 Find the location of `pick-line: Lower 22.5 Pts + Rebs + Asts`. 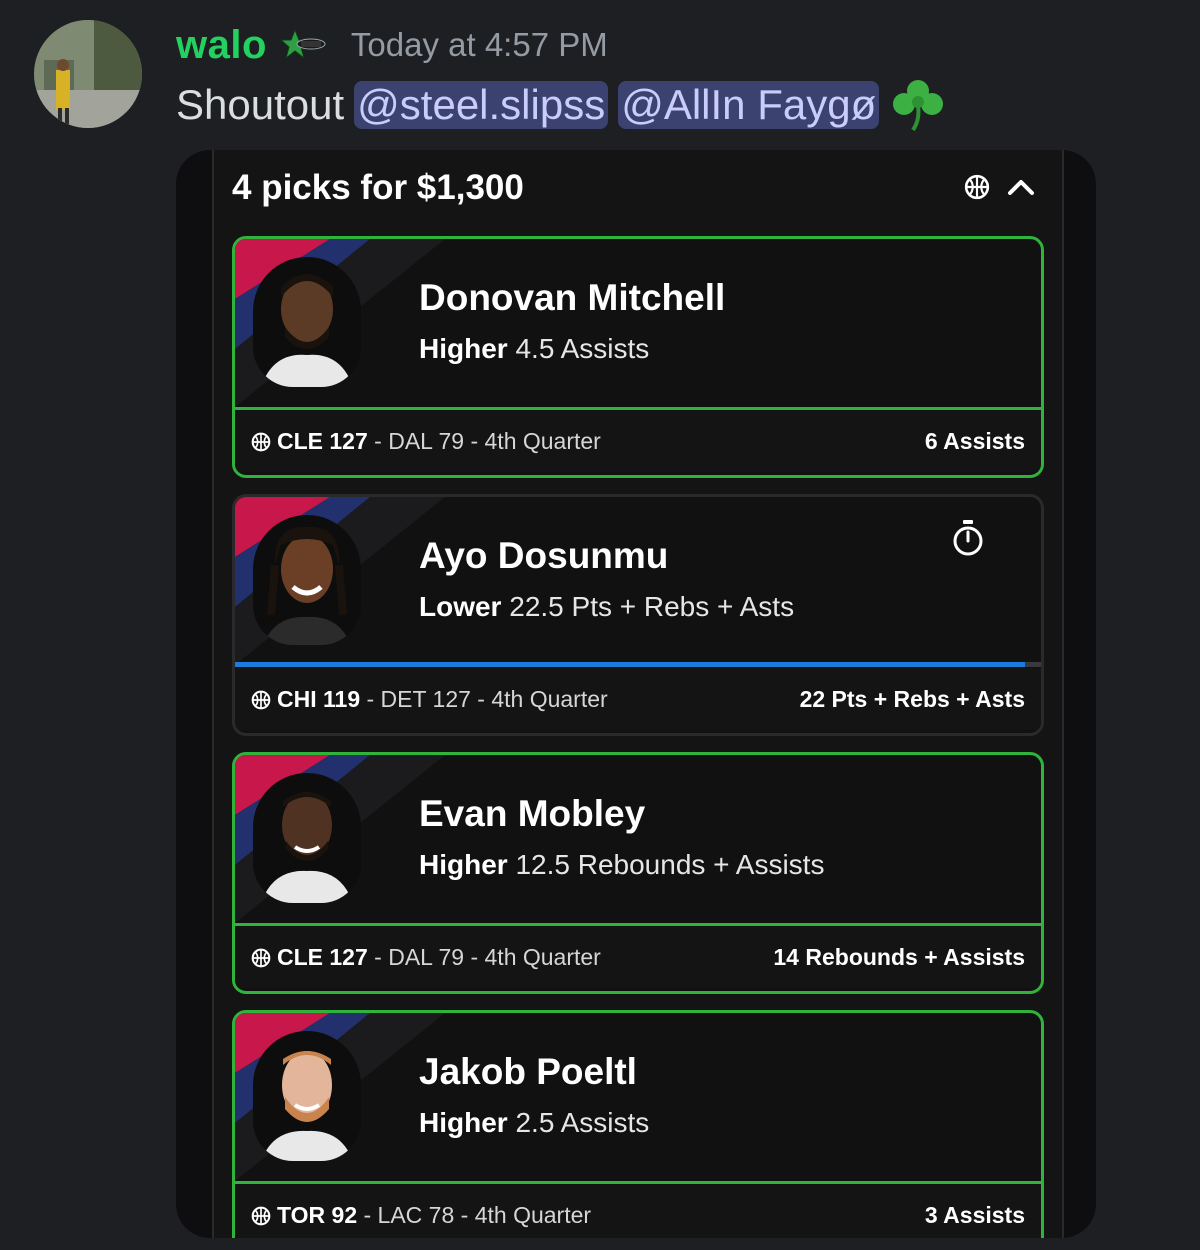

pick-line: Lower 22.5 Pts + Rebs + Asts is located at coordinates (606, 607).